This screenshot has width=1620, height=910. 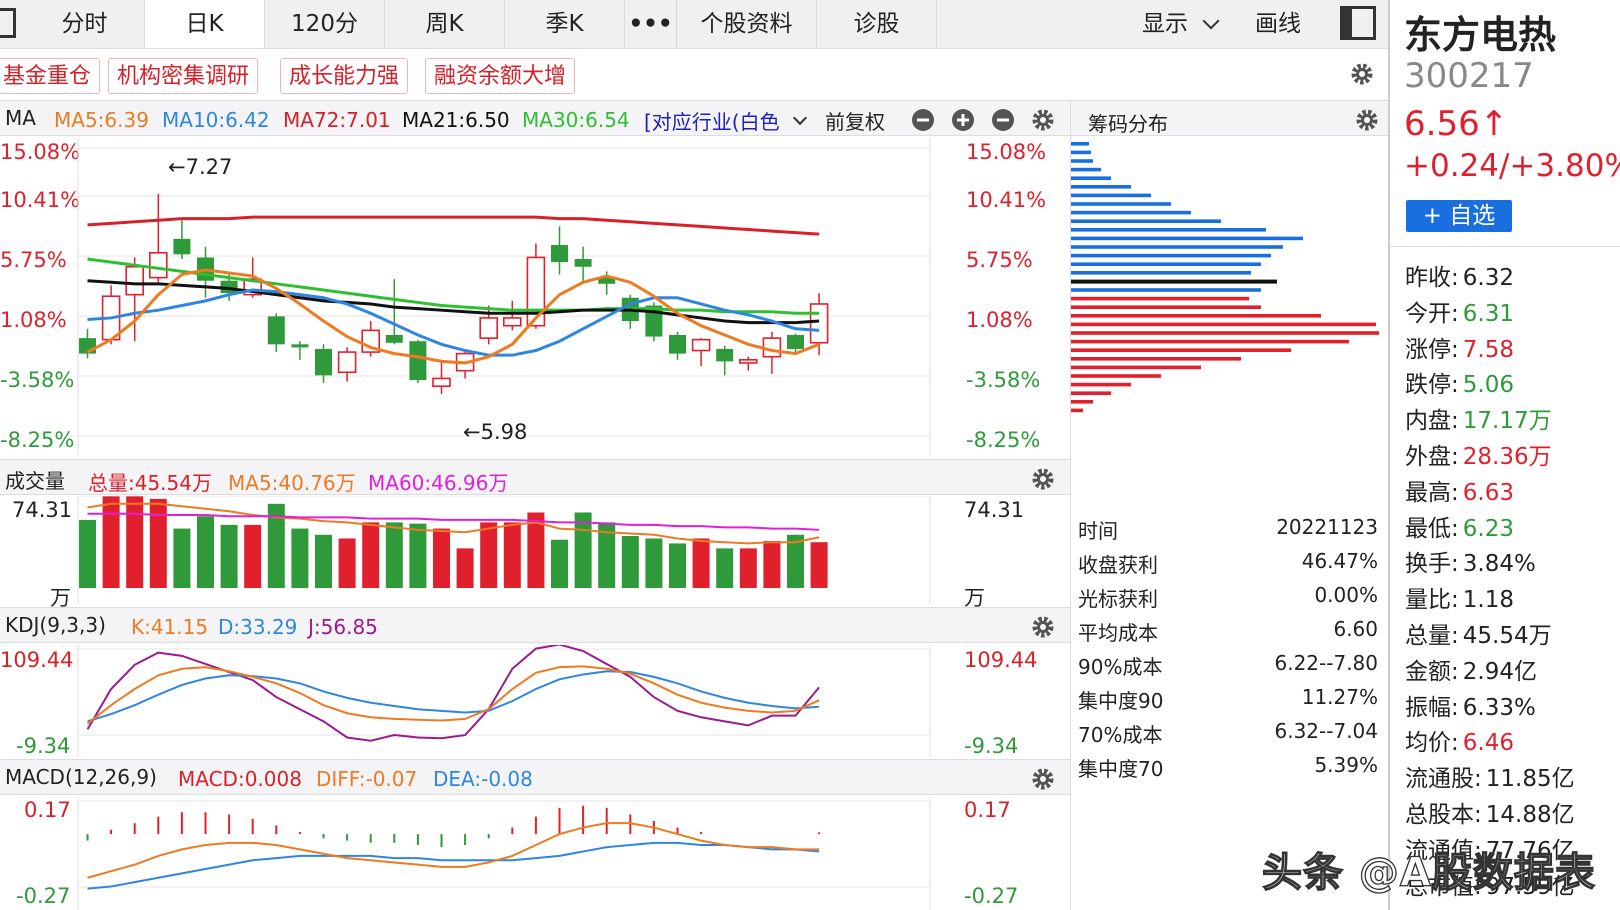 I want to click on draw-line-button: 画线, so click(x=1278, y=24).